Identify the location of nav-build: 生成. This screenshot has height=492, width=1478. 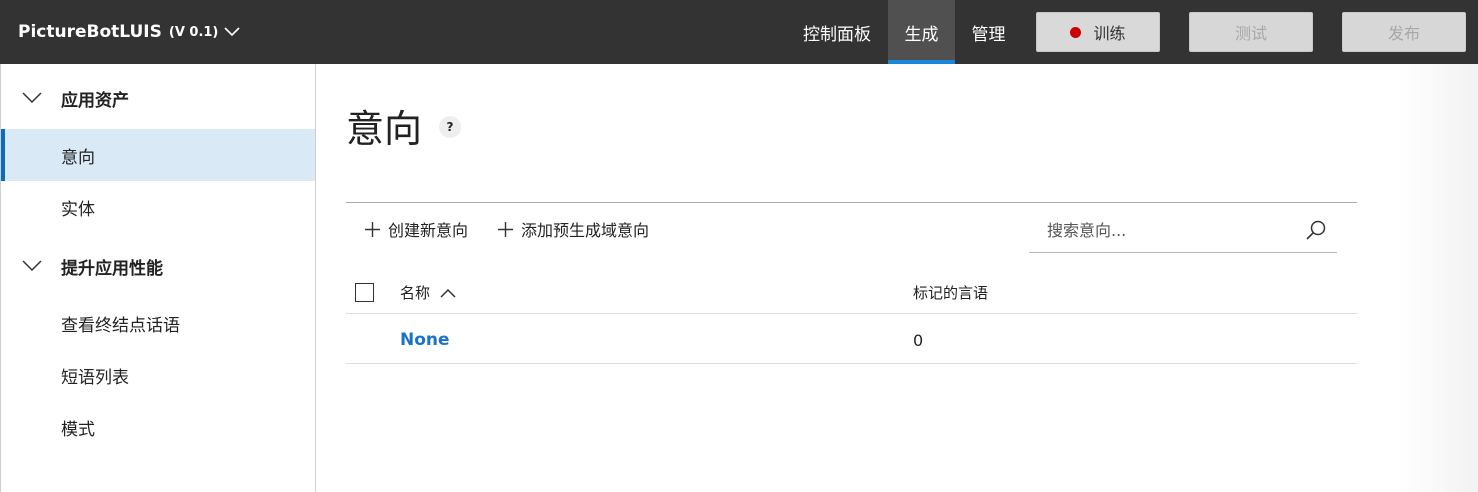
(921, 32).